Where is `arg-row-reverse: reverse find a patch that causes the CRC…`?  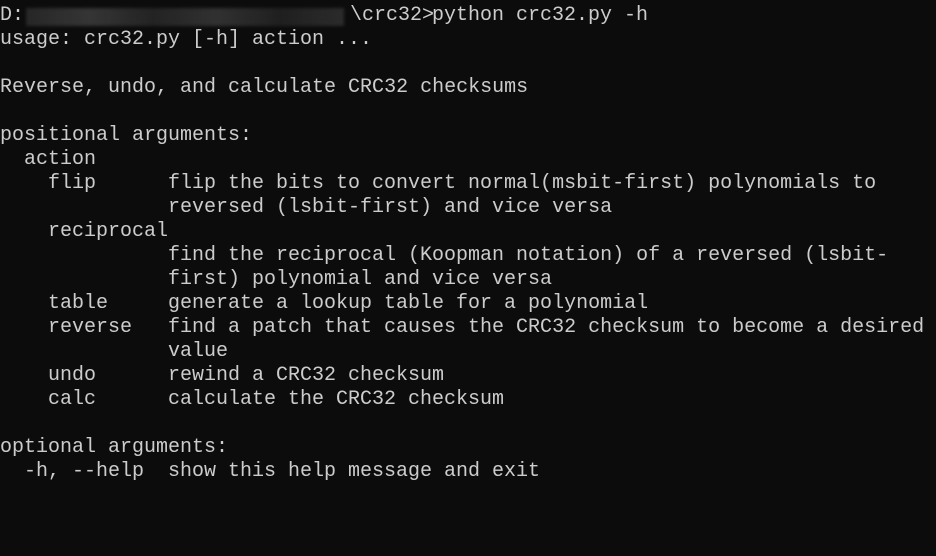
arg-row-reverse: reverse find a patch that causes the CRC… is located at coordinates (468, 328).